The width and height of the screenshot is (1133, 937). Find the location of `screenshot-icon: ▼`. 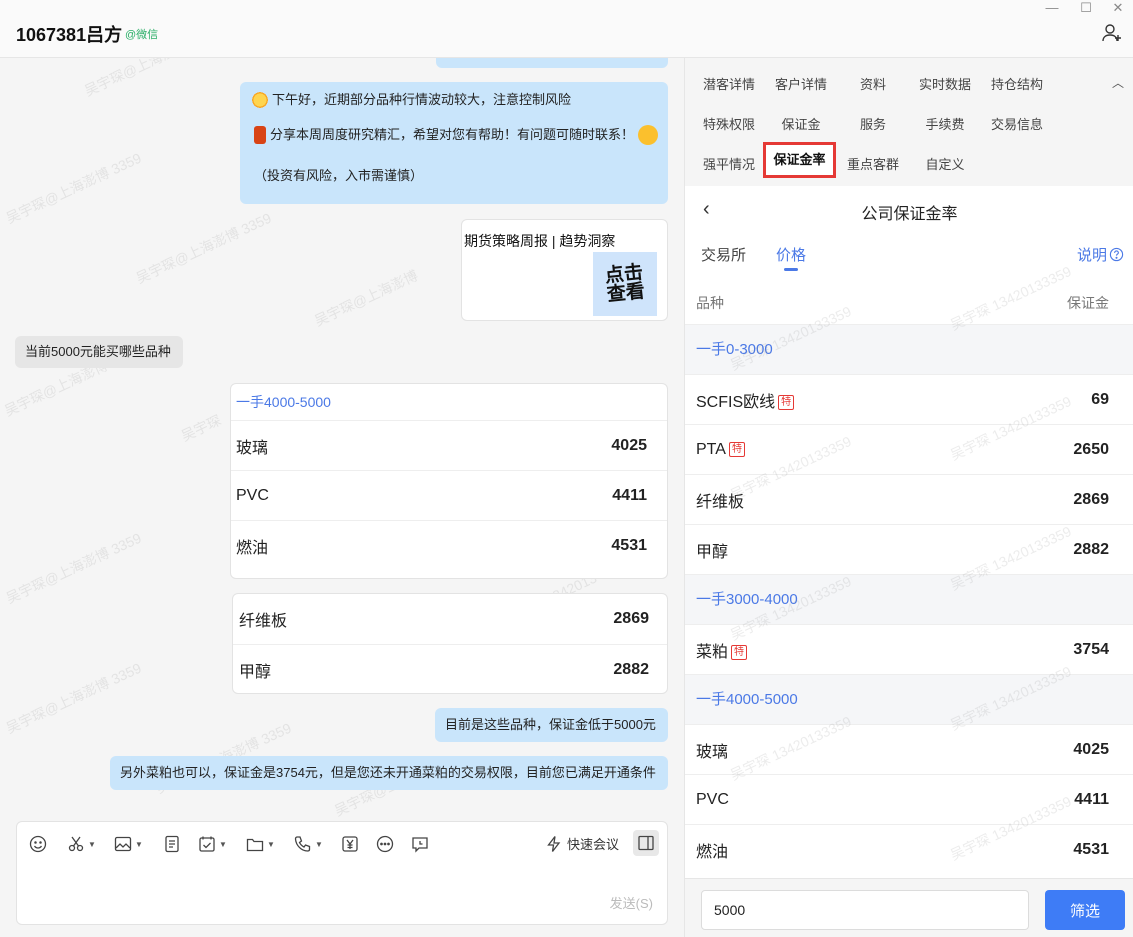

screenshot-icon: ▼ is located at coordinates (81, 844).